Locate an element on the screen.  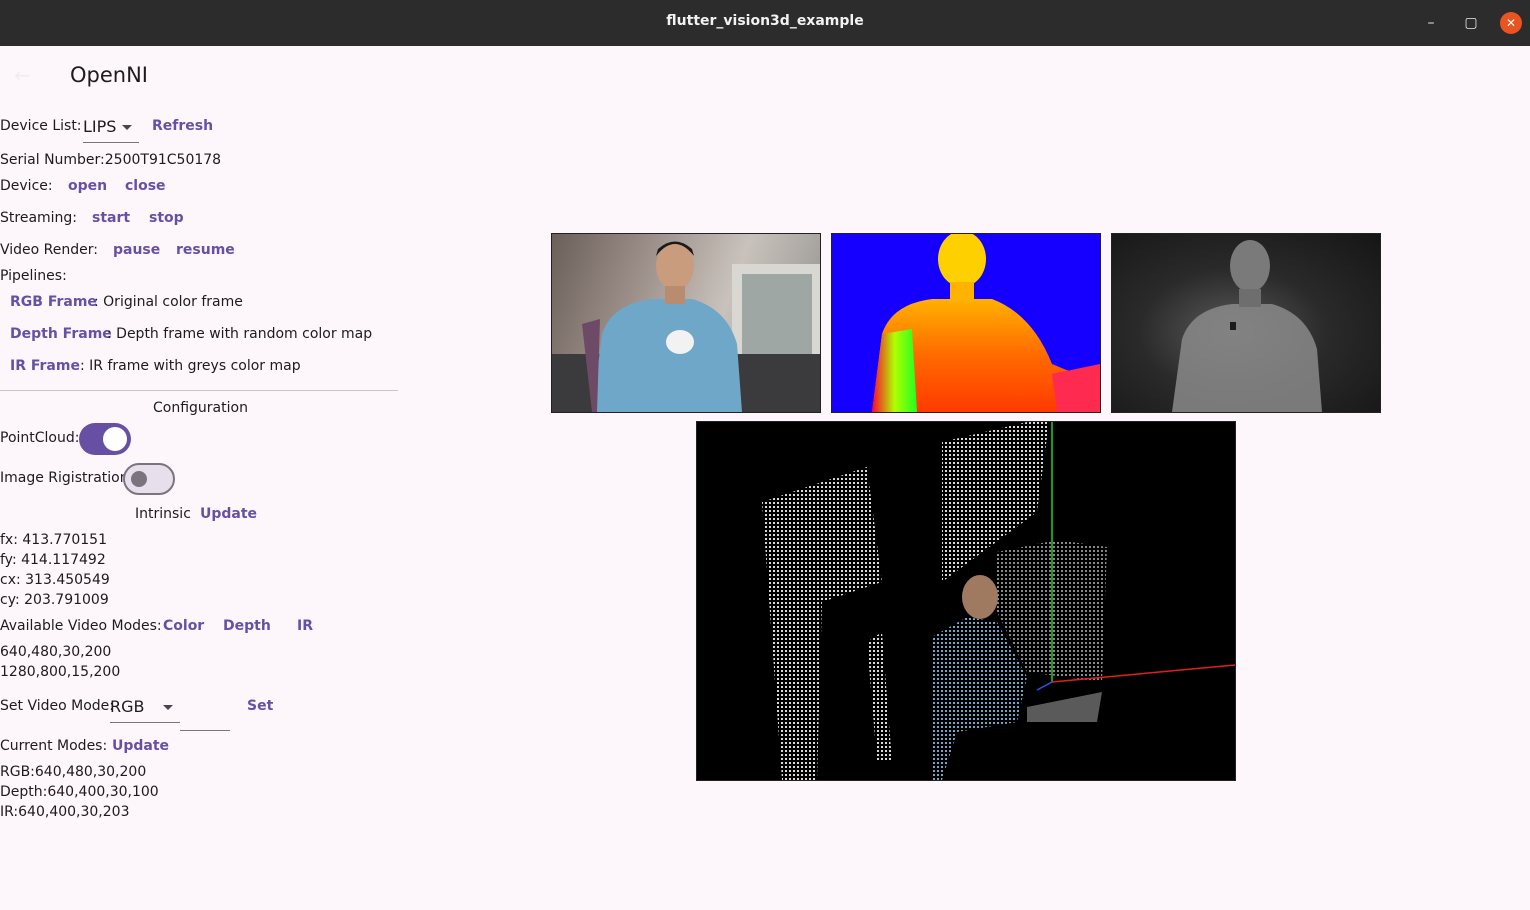
close-button: close is located at coordinates (145, 186).